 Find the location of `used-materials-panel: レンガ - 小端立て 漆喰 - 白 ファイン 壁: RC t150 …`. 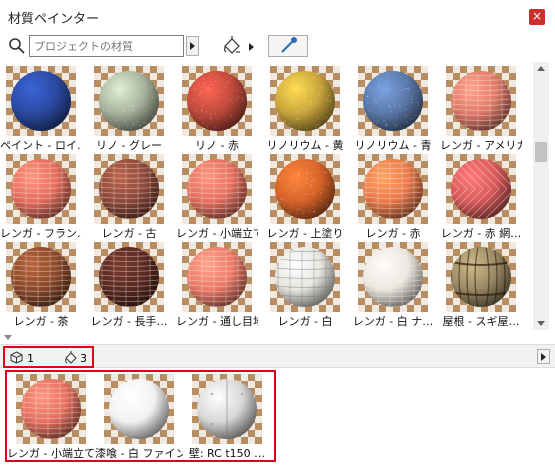

used-materials-panel: レンガ - 小端立て 漆喰 - 白 ファイン 壁: RC t150 … is located at coordinates (140, 416).